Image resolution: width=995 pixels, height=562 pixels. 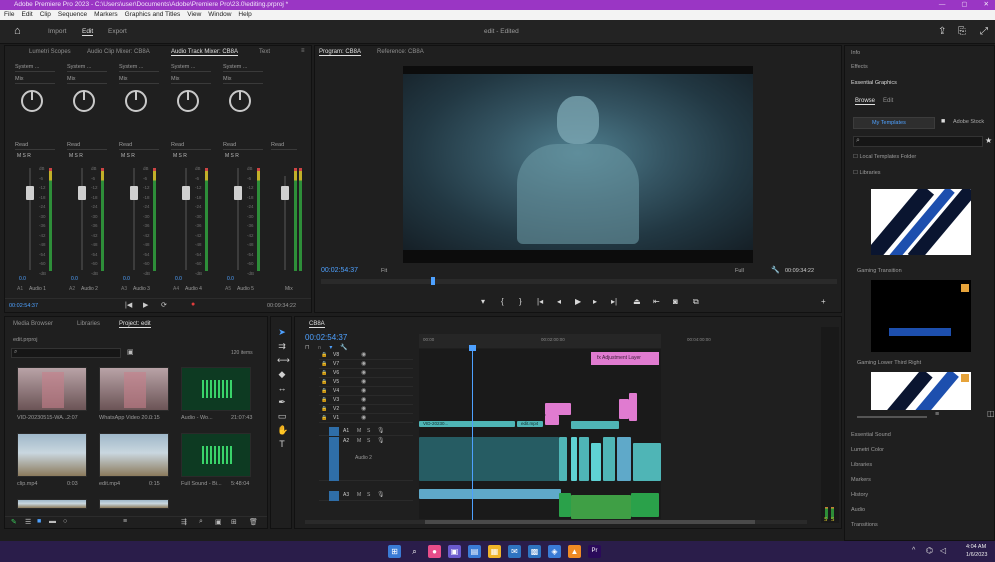 I want to click on meter-solo-left: S, so click(x=825, y=520).